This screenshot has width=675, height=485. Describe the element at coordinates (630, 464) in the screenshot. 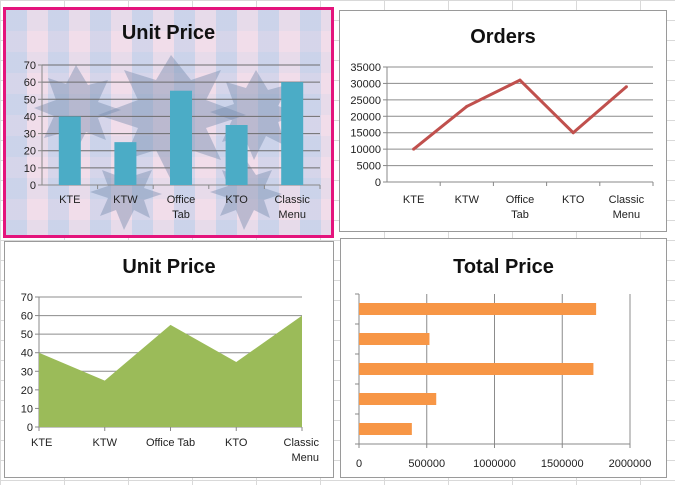

I see `x-tick-label: 2000000` at that location.